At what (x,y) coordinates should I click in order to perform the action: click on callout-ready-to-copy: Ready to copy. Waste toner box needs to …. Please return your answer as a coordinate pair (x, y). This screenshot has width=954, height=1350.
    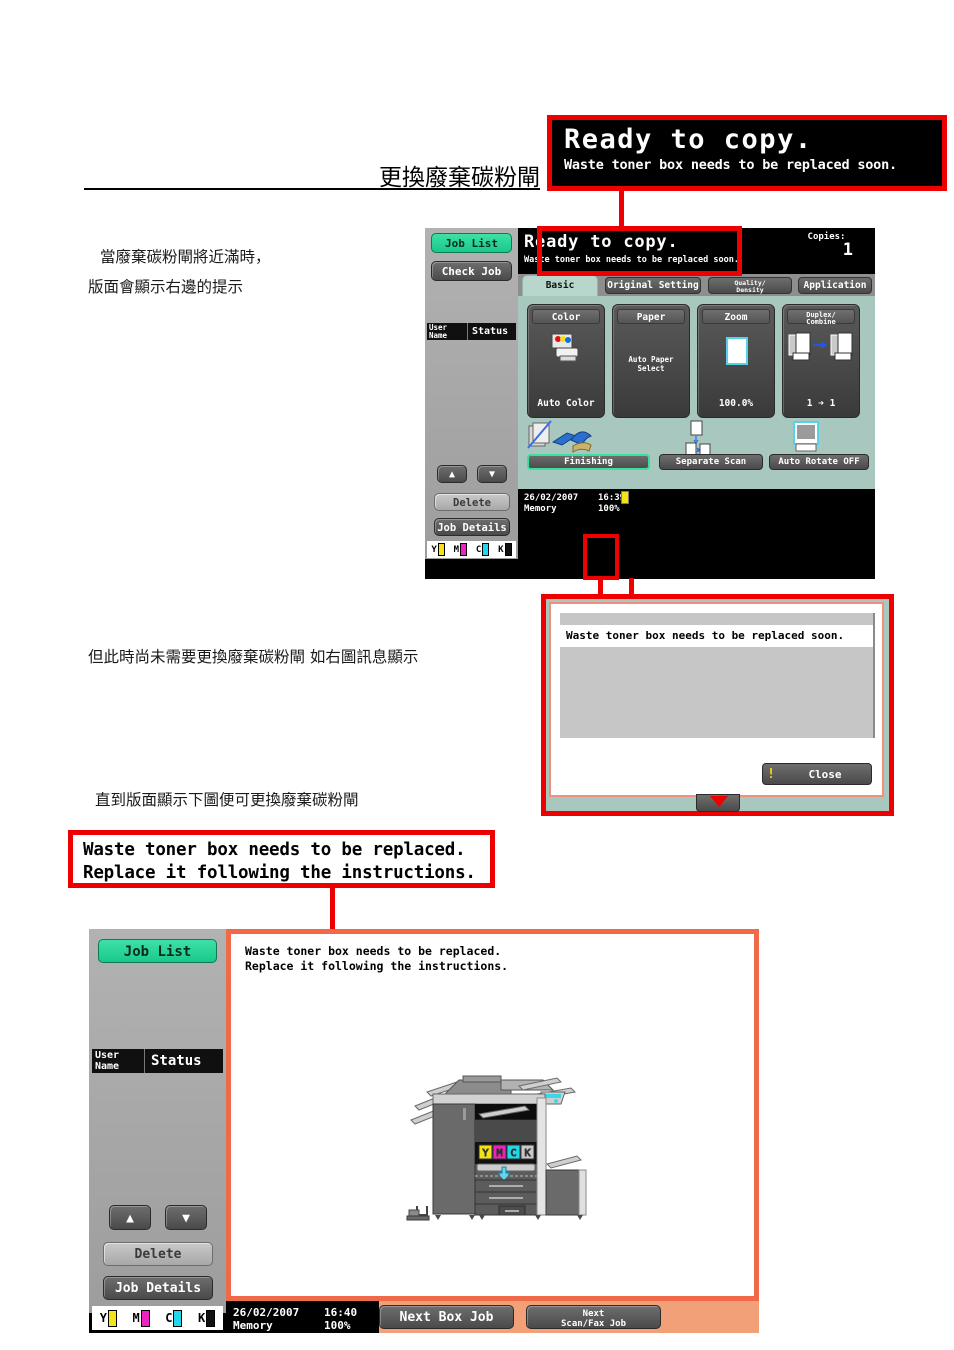
    Looking at the image, I should click on (747, 153).